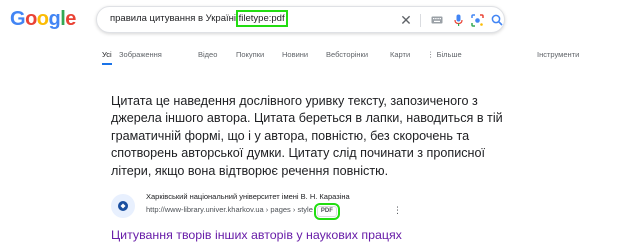  I want to click on pdf-badge: PDF, so click(326, 211).